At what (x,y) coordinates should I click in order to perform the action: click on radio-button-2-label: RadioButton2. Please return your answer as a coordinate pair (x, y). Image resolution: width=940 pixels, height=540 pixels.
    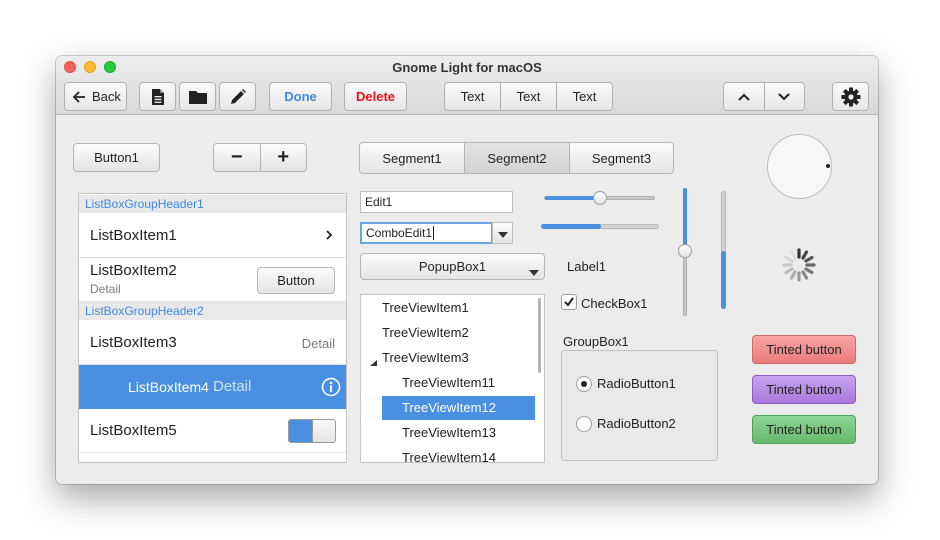
    Looking at the image, I should click on (636, 423).